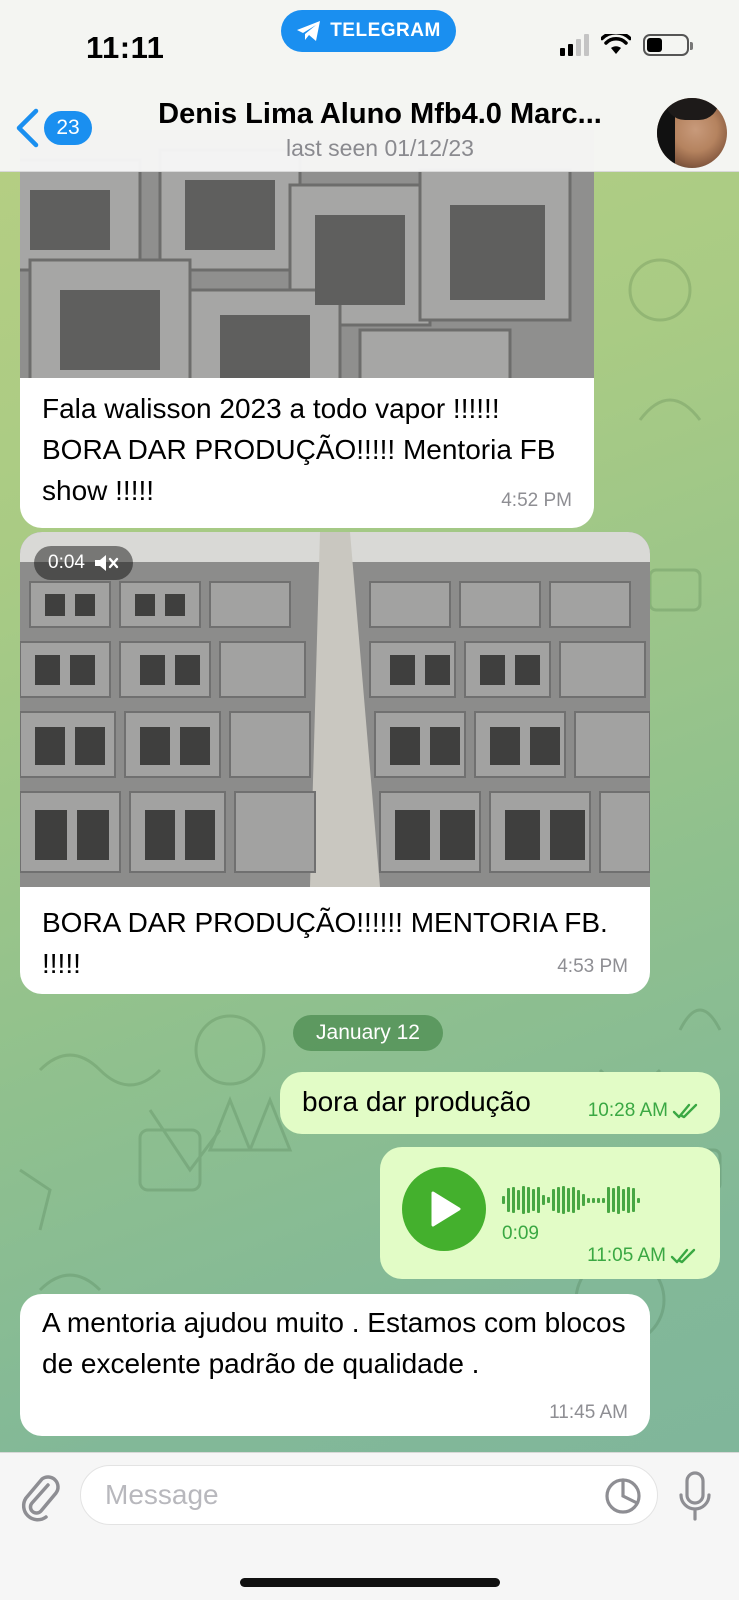 Image resolution: width=739 pixels, height=1600 pixels. What do you see at coordinates (380, 148) in the screenshot?
I see `last-seen-status: last seen 01/12/23` at bounding box center [380, 148].